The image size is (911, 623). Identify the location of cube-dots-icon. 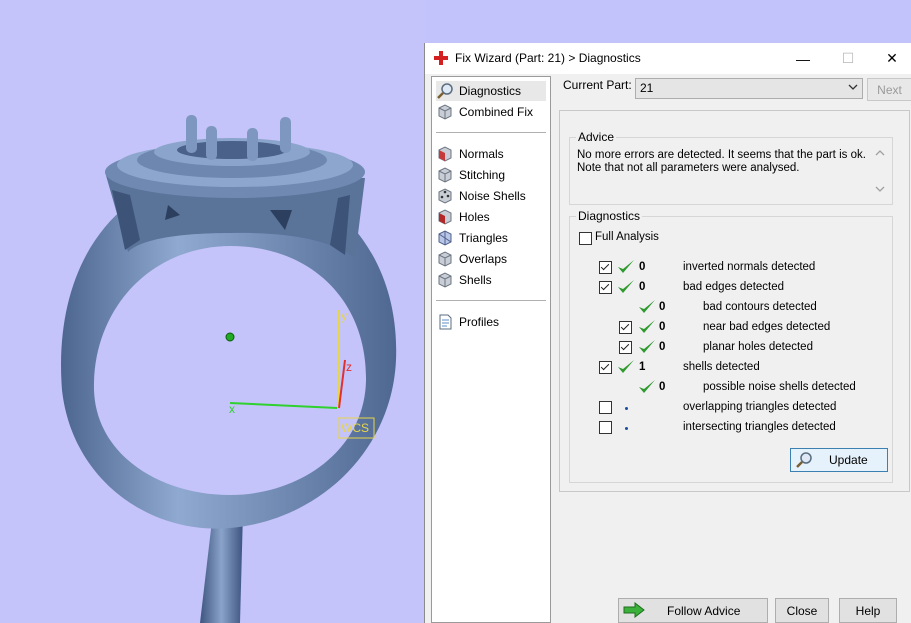
(445, 196).